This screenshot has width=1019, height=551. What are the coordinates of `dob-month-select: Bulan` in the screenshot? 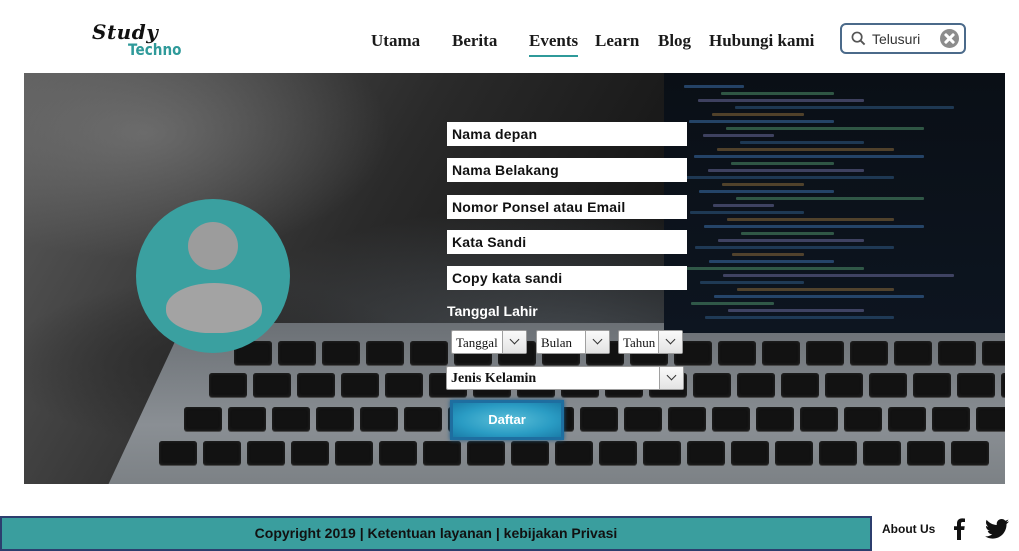 It's located at (573, 342).